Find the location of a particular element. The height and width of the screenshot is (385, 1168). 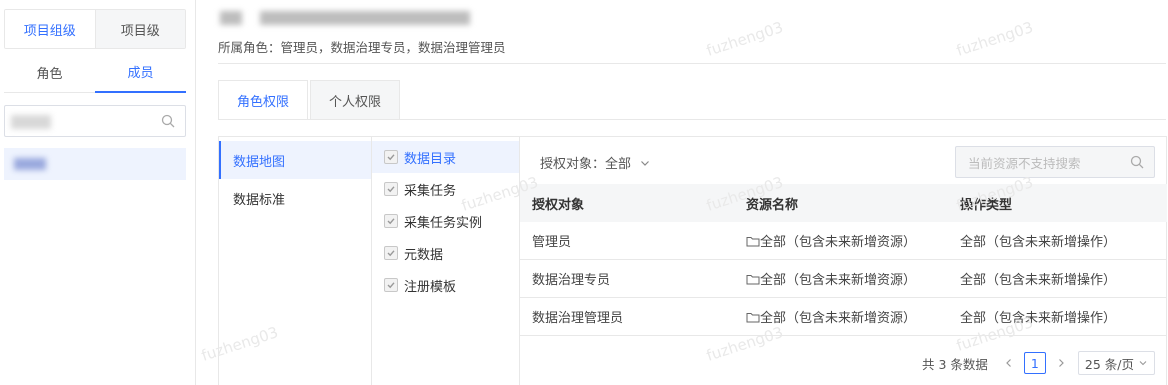

tabs-divider is located at coordinates (692, 119).